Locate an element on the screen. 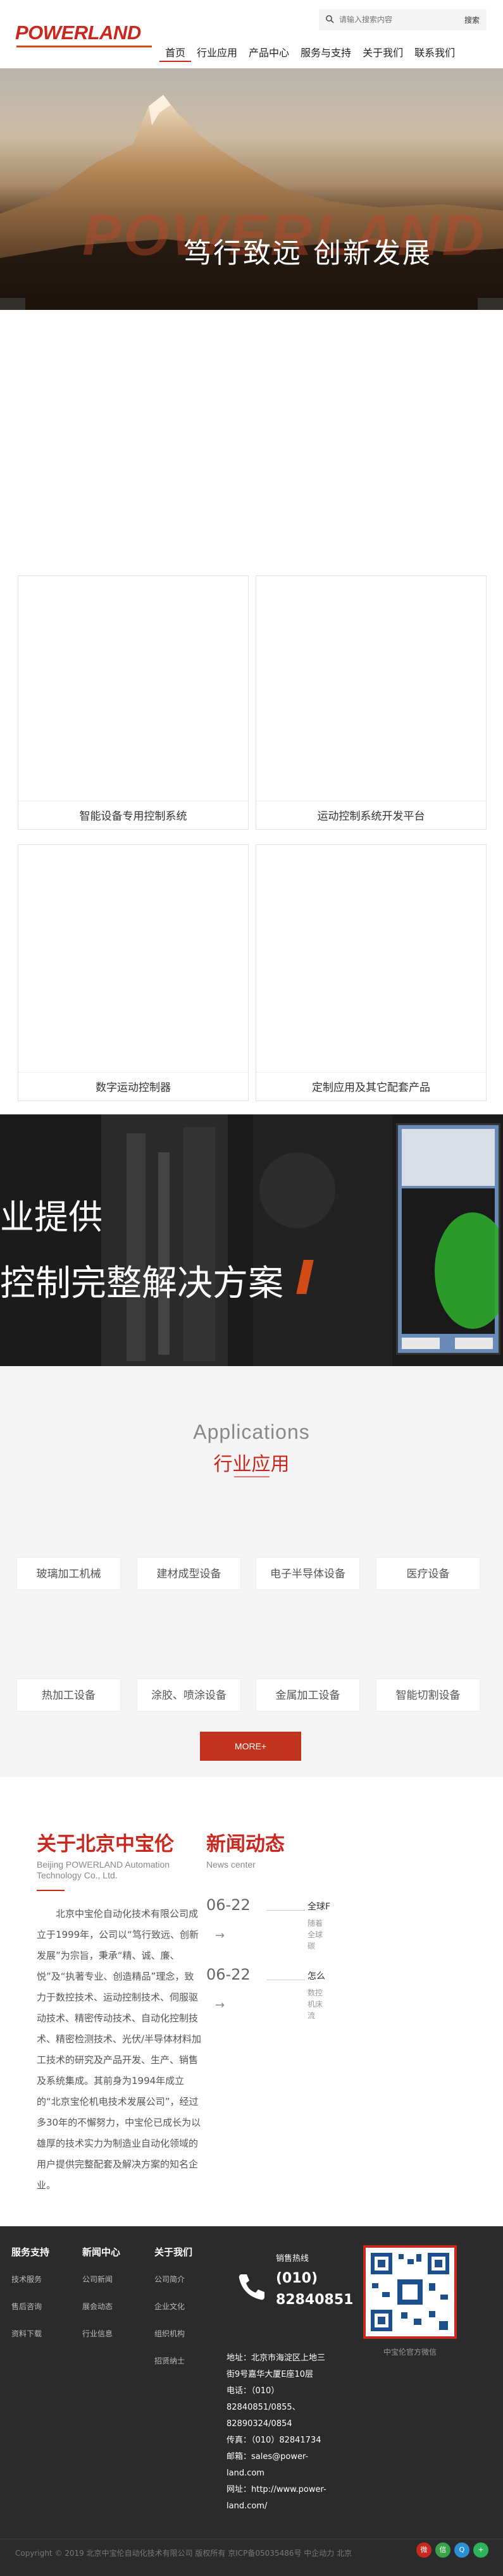 This screenshot has height=2576, width=503. wechat-icon: 信 is located at coordinates (442, 2550).